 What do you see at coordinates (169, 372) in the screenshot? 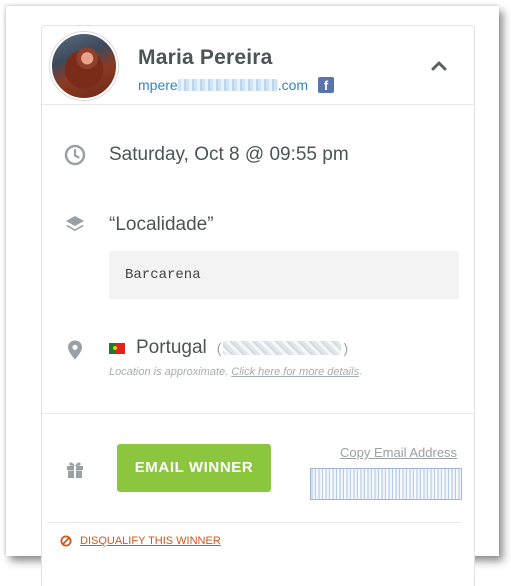
I see `location-note-text: Location is approximate.` at bounding box center [169, 372].